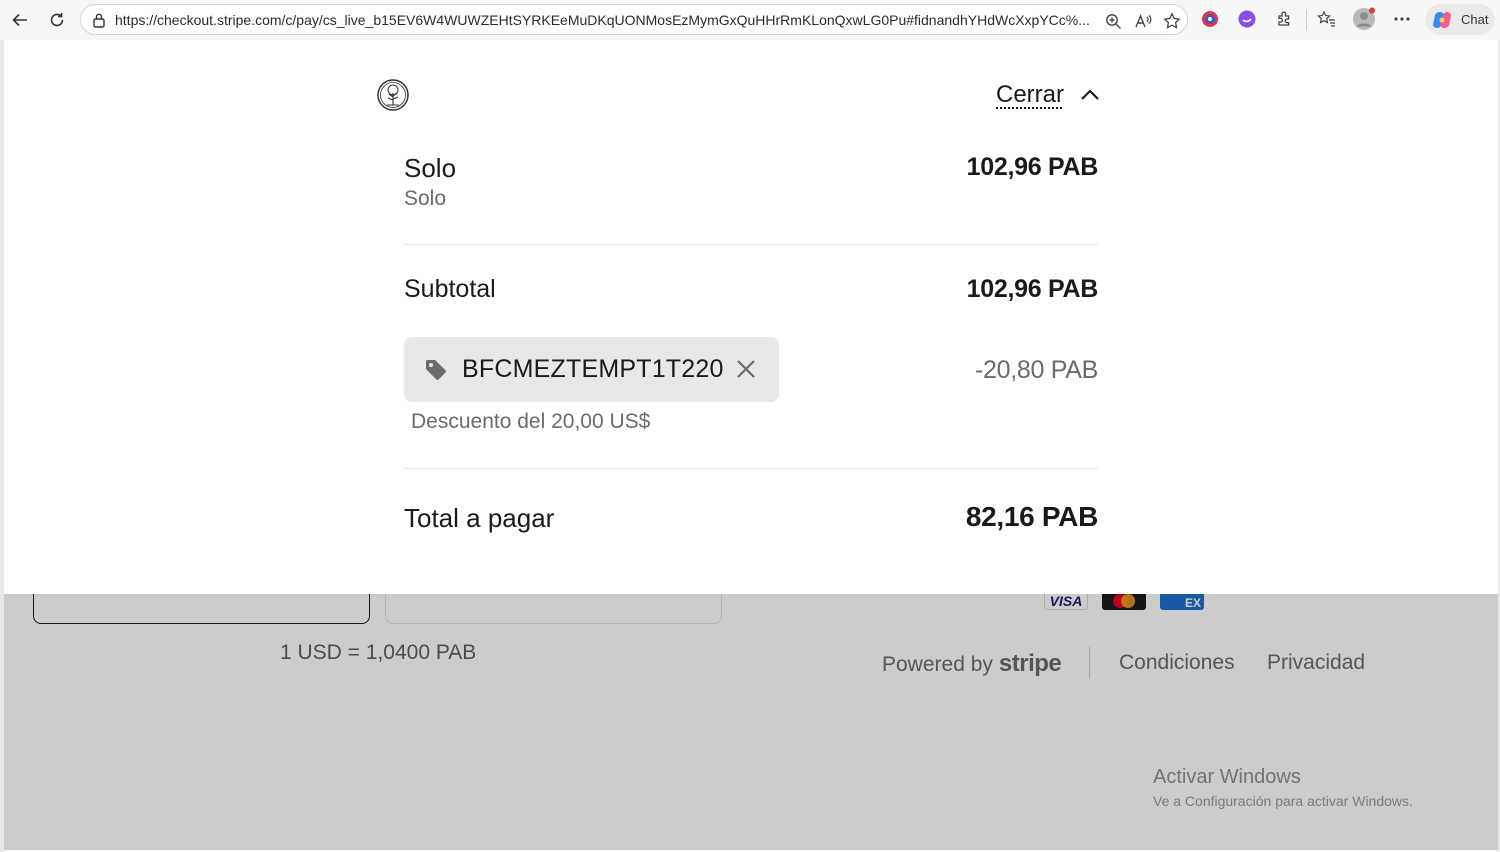  I want to click on total-value: 82,16 PAB, so click(1031, 516).